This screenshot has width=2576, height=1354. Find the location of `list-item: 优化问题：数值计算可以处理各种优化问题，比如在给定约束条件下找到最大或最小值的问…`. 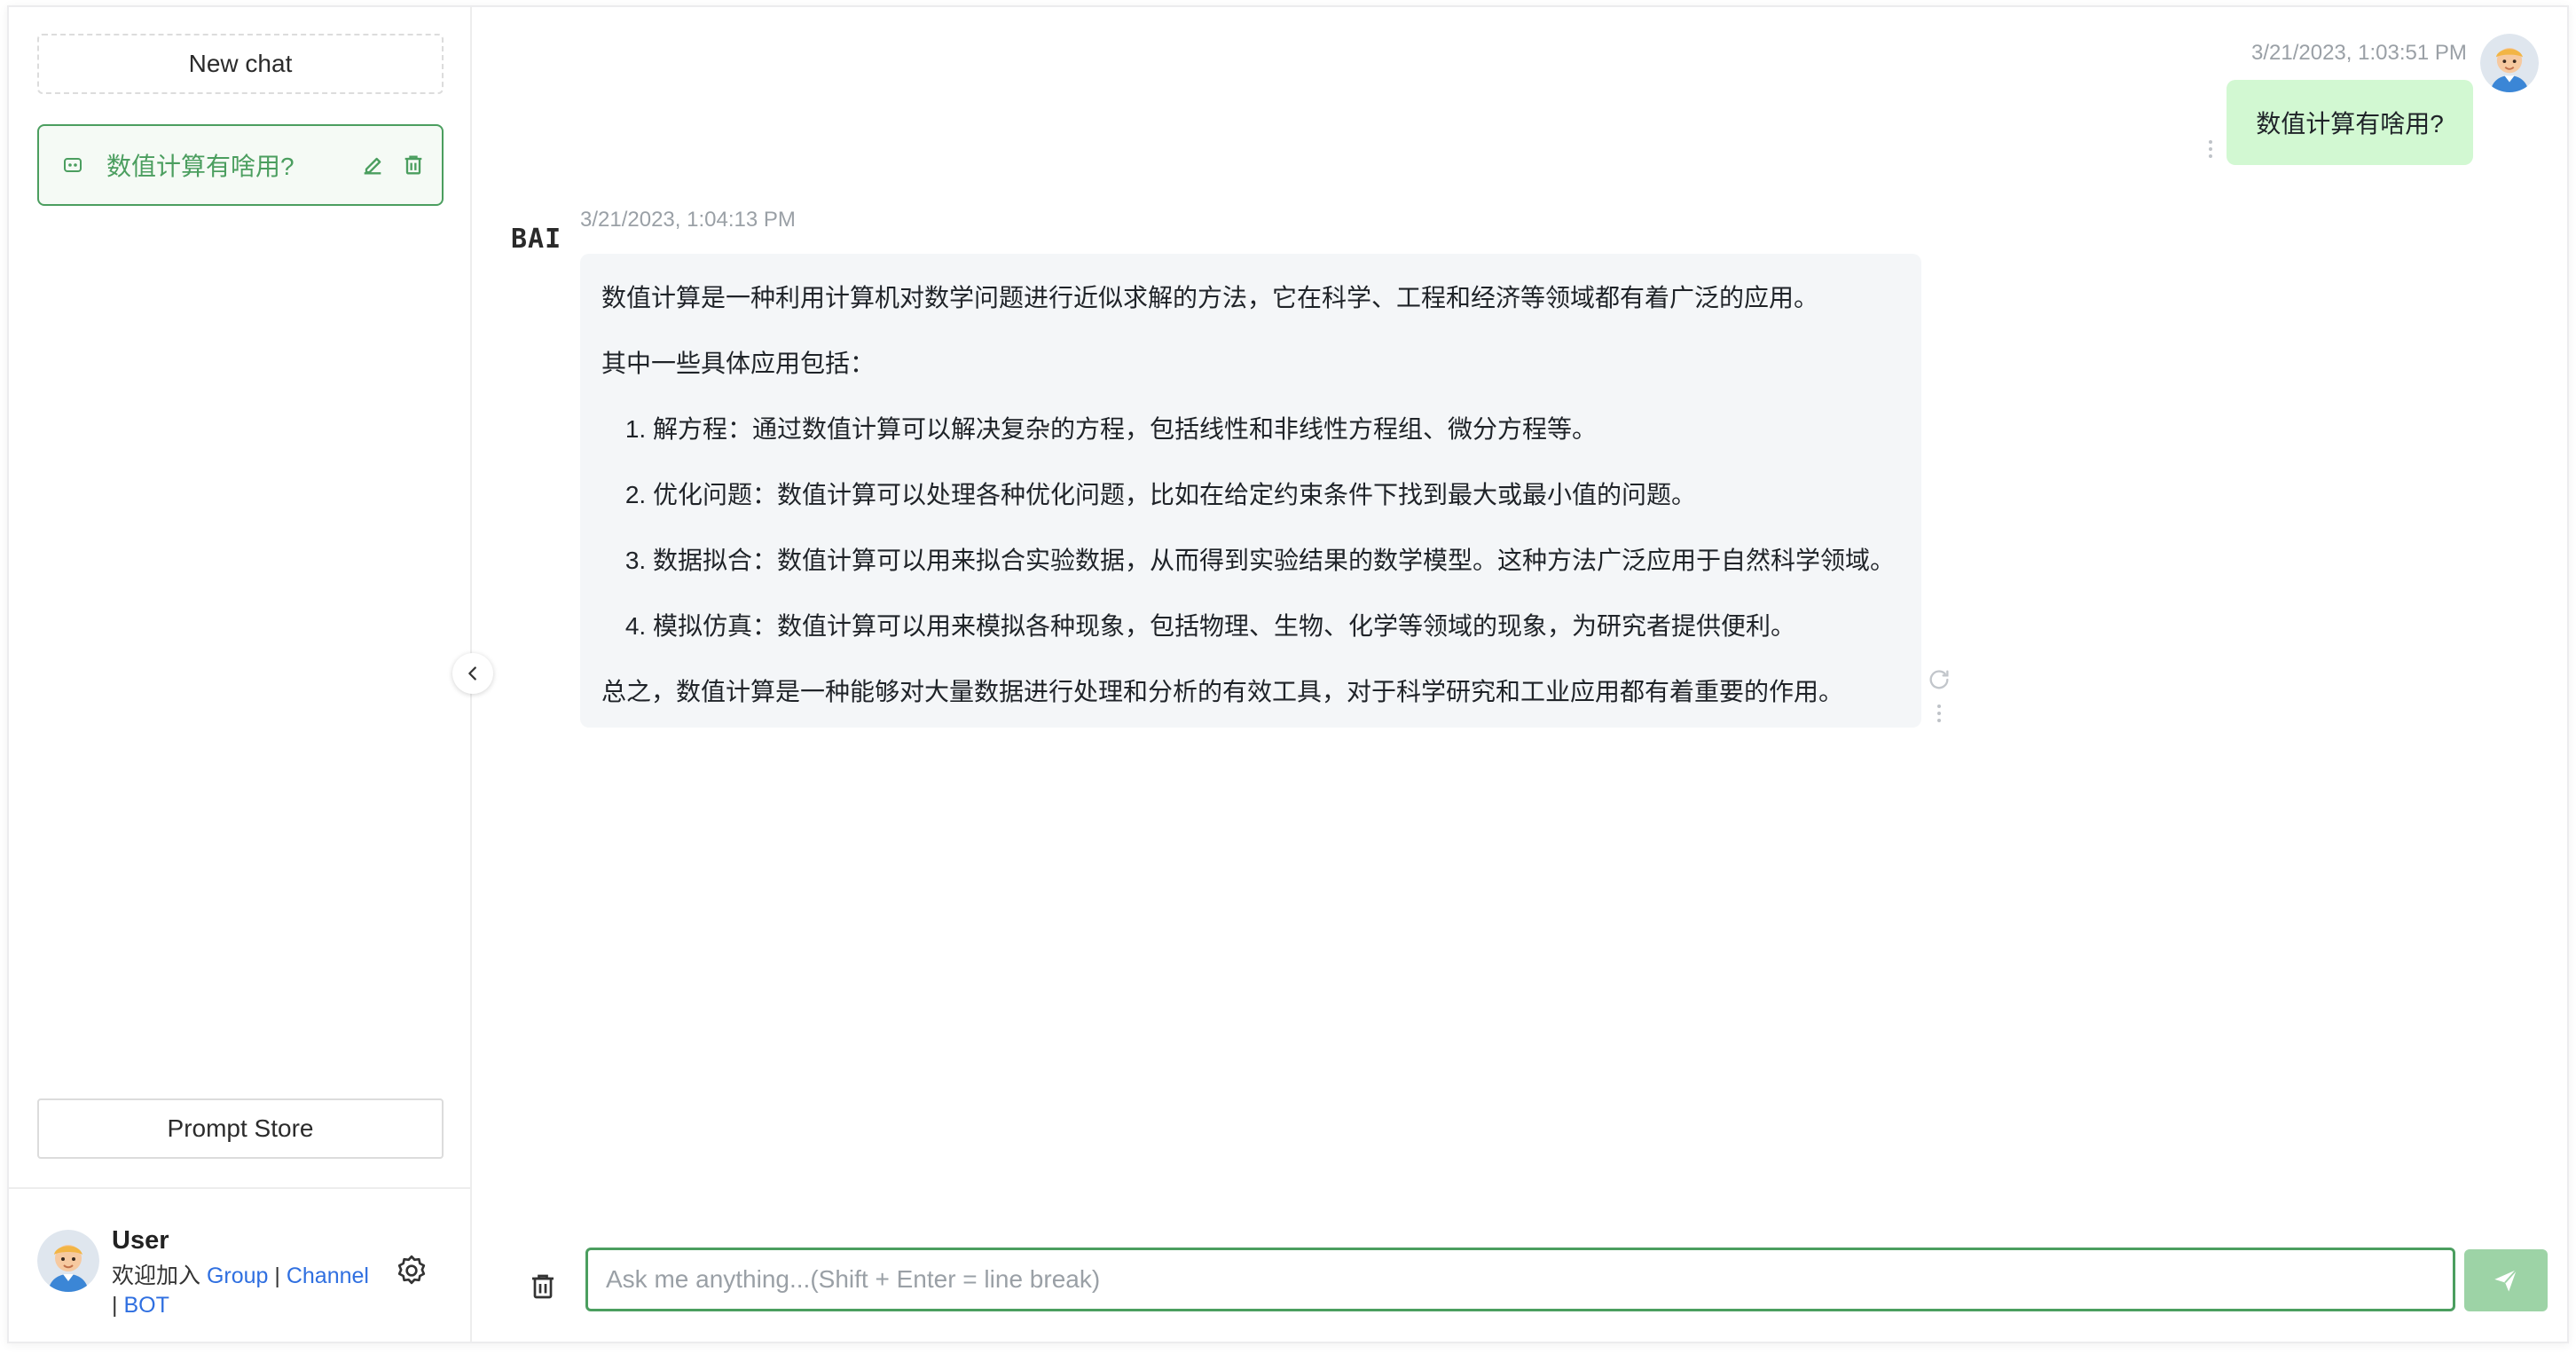

list-item: 优化问题：数值计算可以处理各种优化问题，比如在给定约束条件下找到最大或最小值的问… is located at coordinates (1276, 495).